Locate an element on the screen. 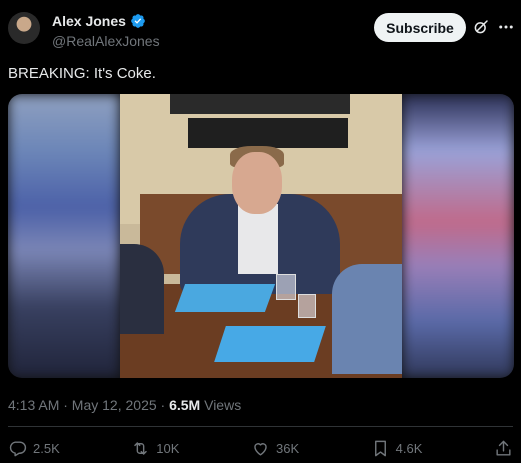 This screenshot has height=463, width=521. like-button: 36K is located at coordinates (275, 448).